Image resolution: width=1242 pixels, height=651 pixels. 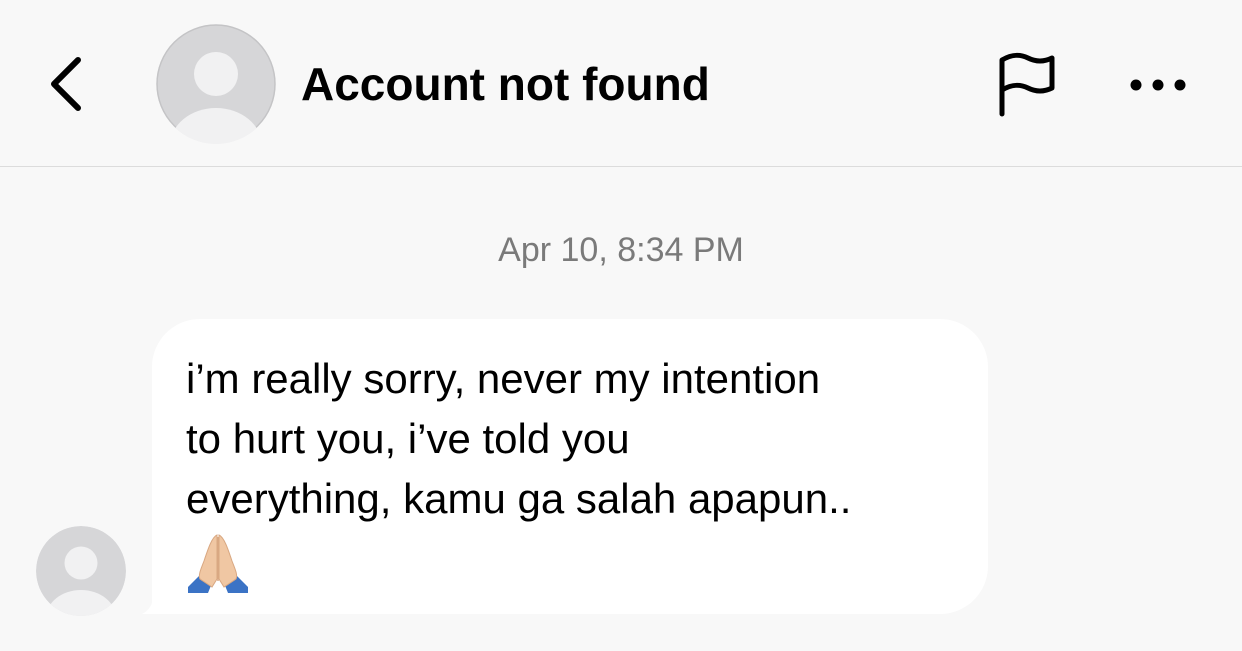 What do you see at coordinates (505, 84) in the screenshot?
I see `contact-name: Account not found` at bounding box center [505, 84].